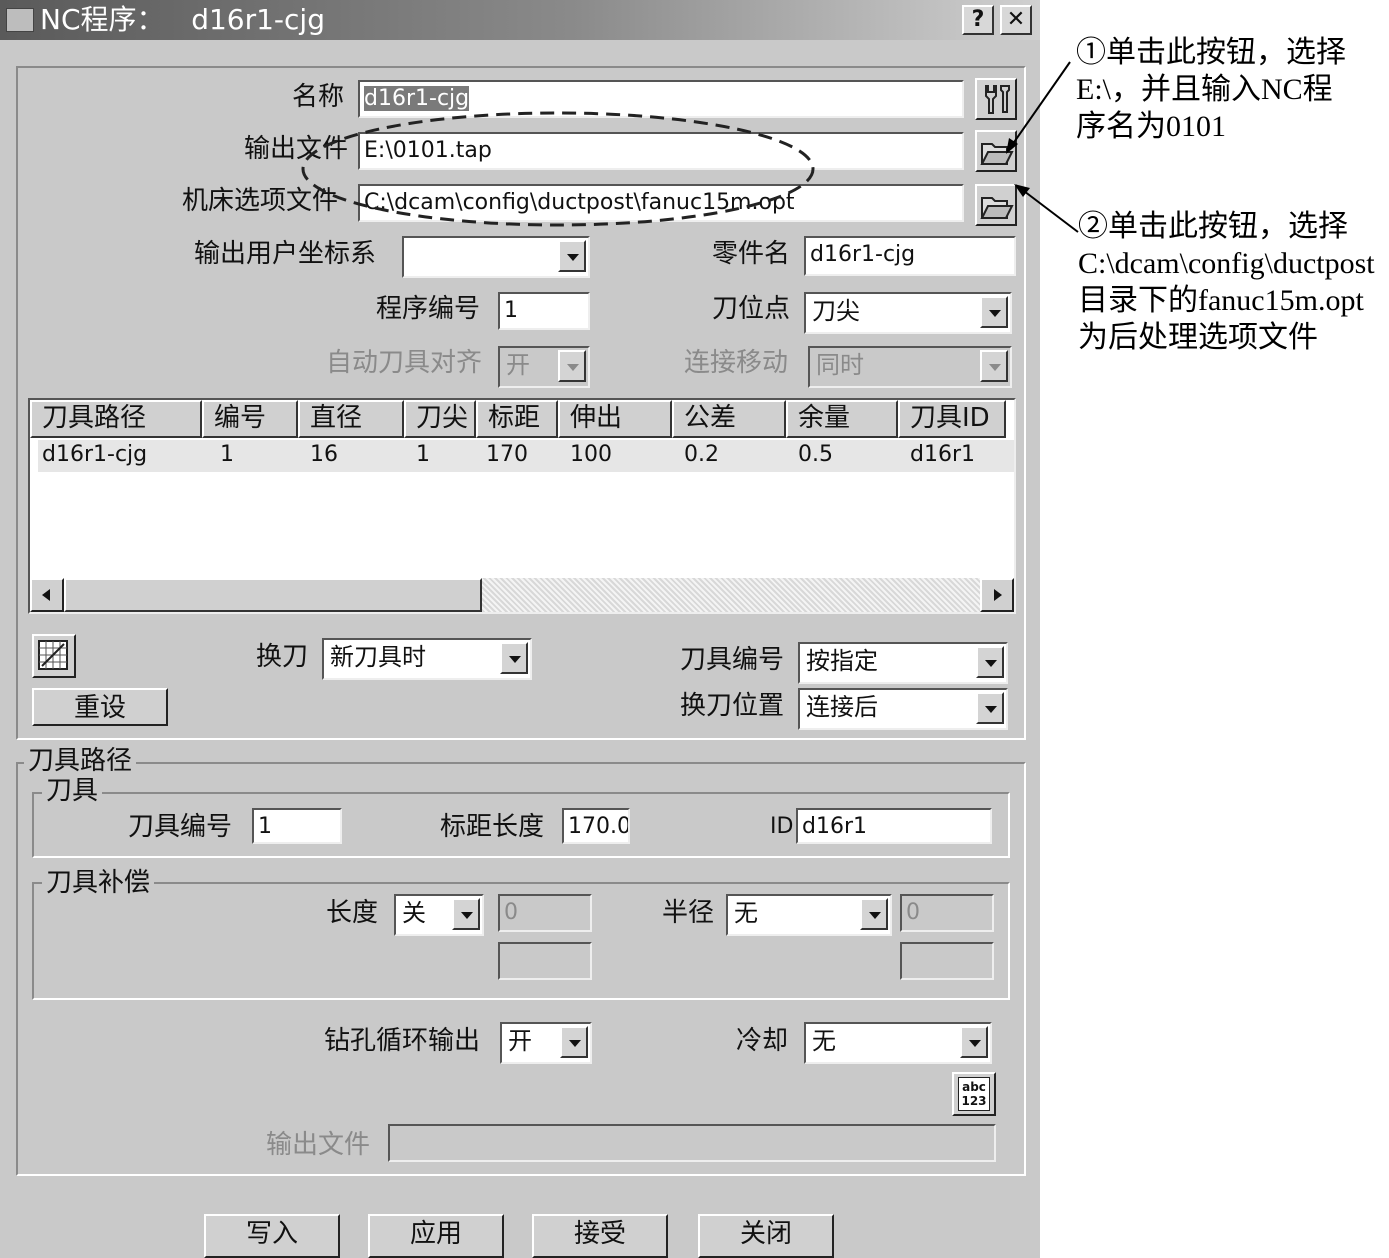  What do you see at coordinates (492, 827) in the screenshot?
I see `gauge-label: 标距长度` at bounding box center [492, 827].